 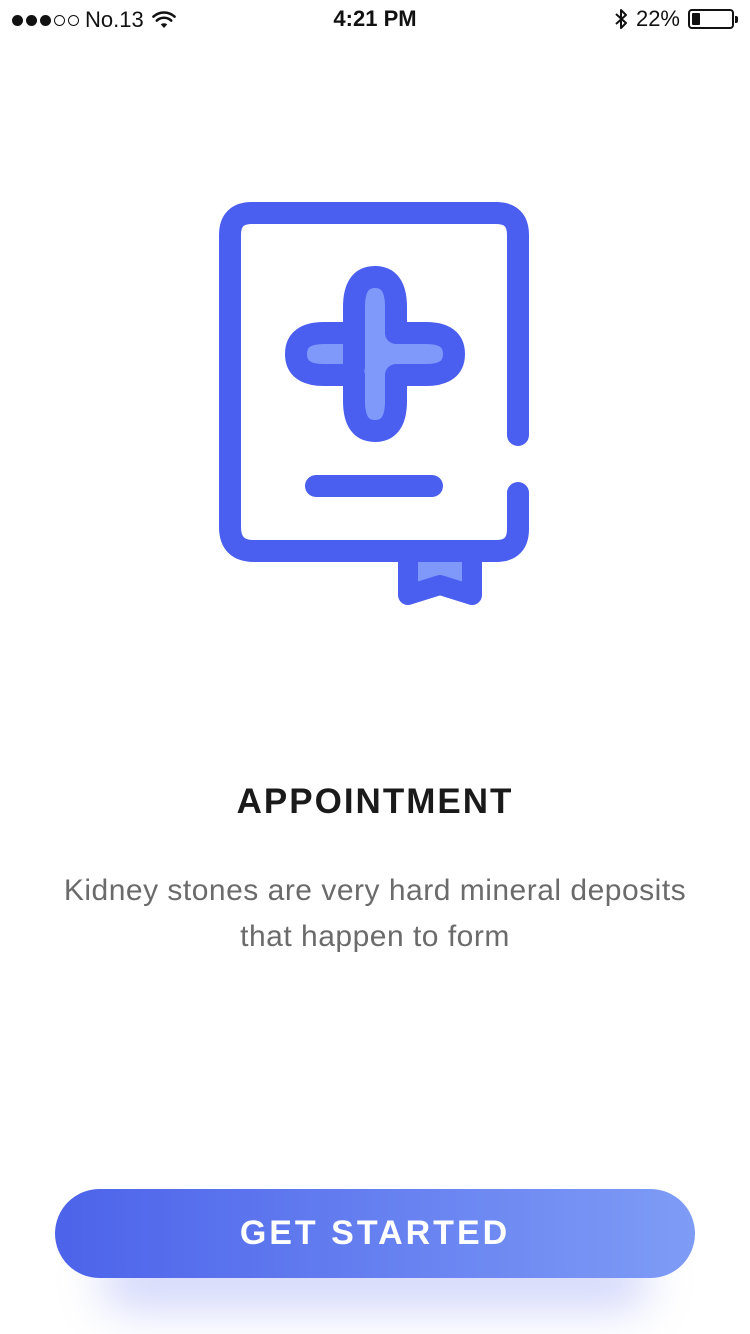 I want to click on status-right: 22%, so click(x=676, y=19).